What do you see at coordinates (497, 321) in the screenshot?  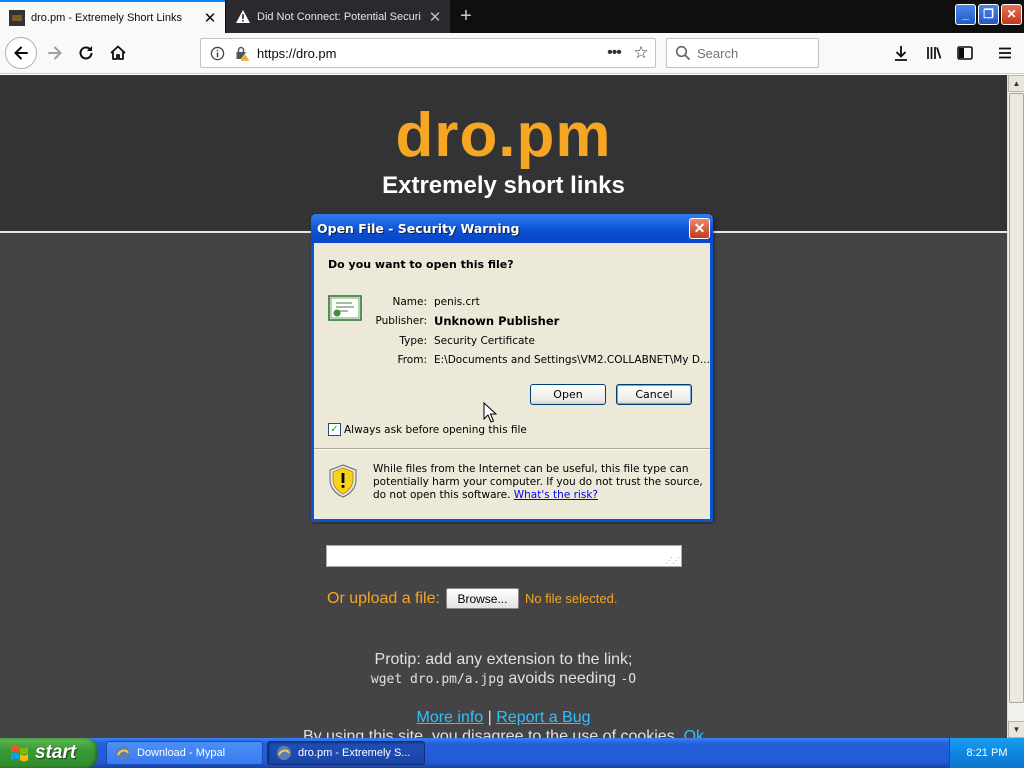 I see `publisher-value: Unknown Publisher` at bounding box center [497, 321].